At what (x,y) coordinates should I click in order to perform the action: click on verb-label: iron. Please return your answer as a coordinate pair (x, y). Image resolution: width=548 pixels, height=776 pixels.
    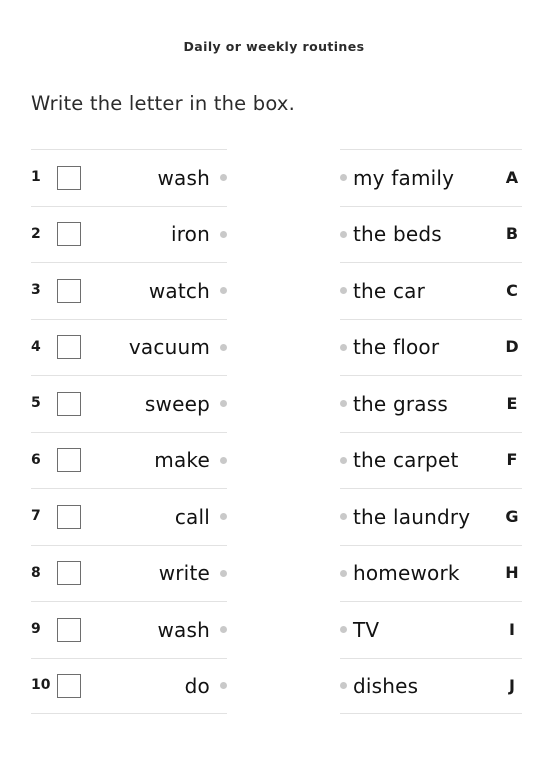
    Looking at the image, I should click on (190, 234).